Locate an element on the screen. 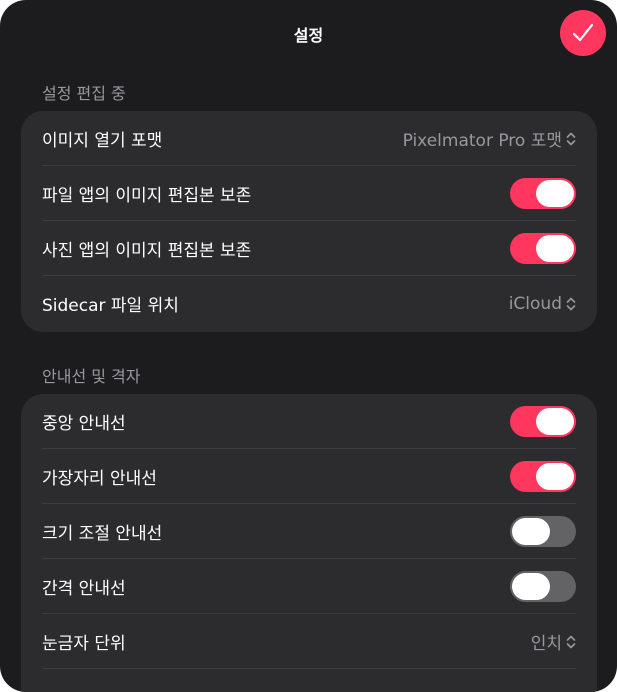  section-header-editing: 설정 편집 중 is located at coordinates (84, 93).